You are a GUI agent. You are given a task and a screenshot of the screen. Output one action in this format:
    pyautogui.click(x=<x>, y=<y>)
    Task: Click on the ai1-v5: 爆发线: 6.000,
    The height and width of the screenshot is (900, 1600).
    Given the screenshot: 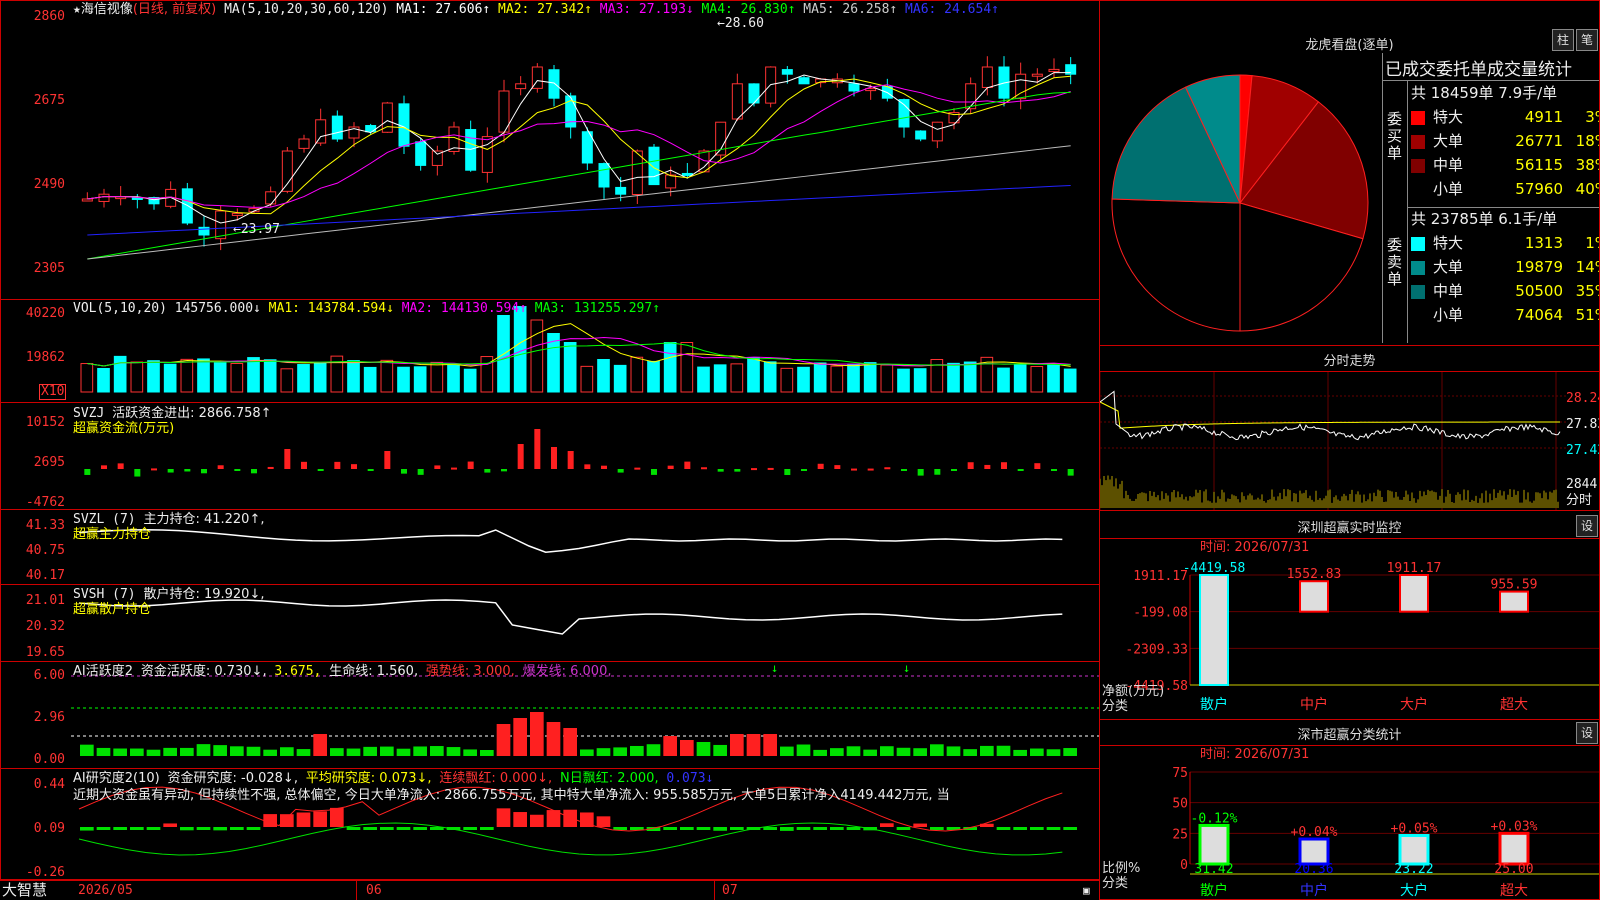 What is the action you would take?
    pyautogui.click(x=567, y=671)
    